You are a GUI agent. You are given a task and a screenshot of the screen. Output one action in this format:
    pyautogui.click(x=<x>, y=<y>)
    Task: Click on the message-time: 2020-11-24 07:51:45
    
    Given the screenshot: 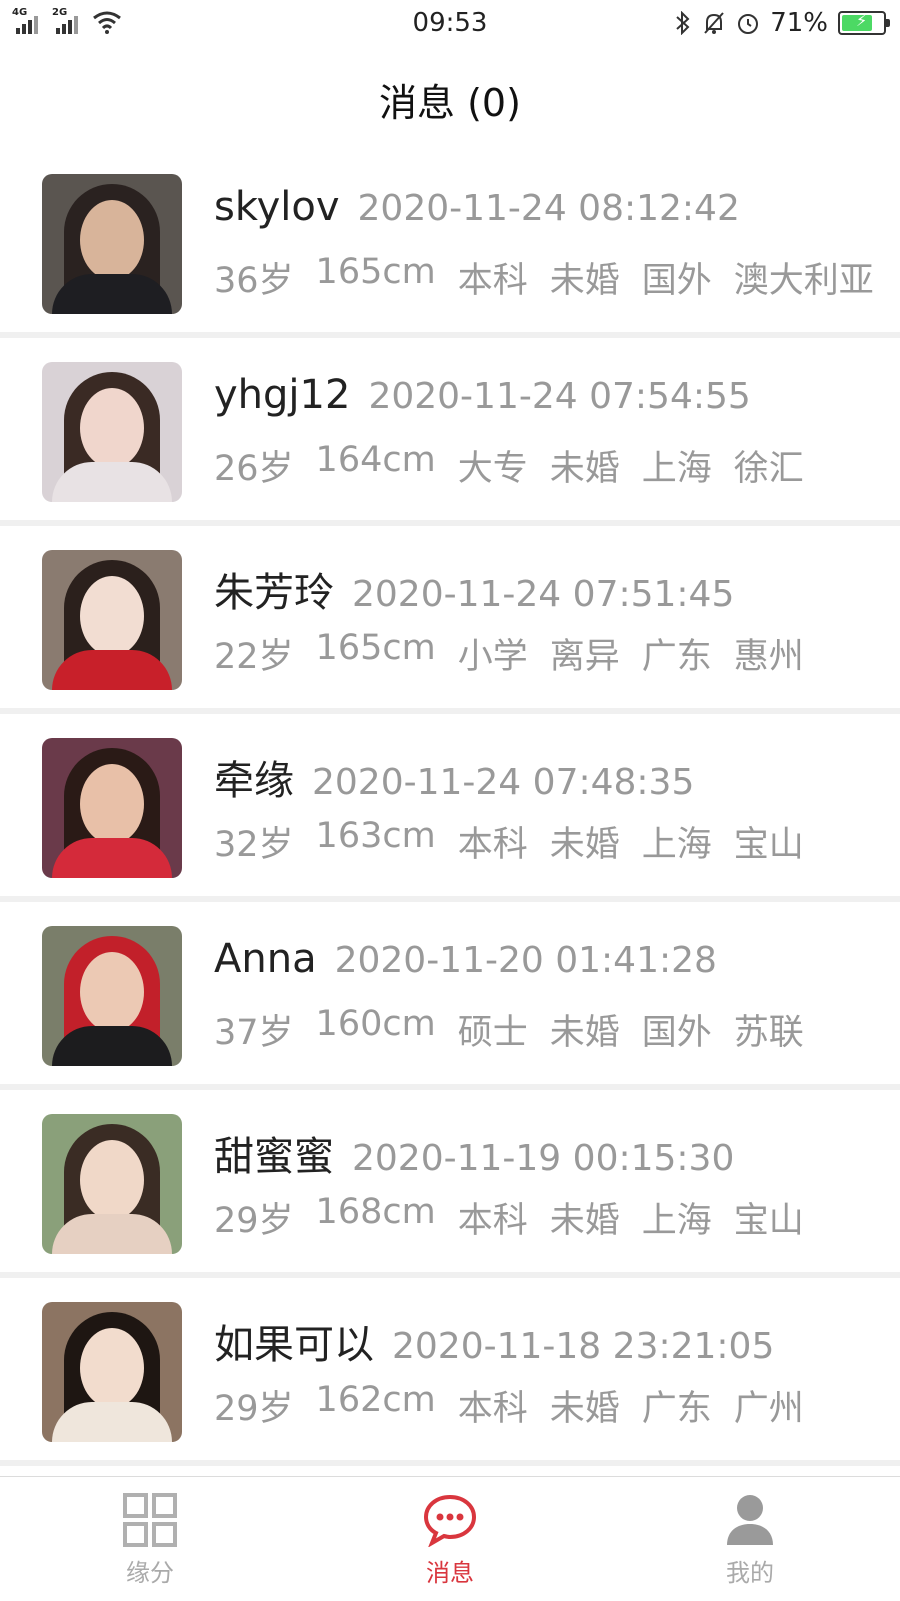 What is the action you would take?
    pyautogui.click(x=543, y=594)
    